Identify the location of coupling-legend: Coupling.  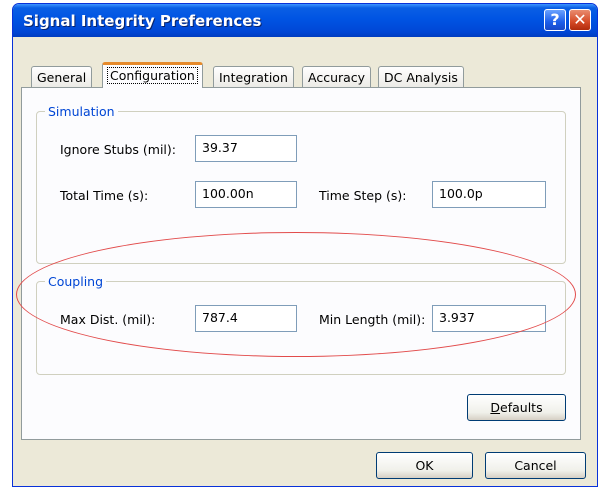
(76, 281).